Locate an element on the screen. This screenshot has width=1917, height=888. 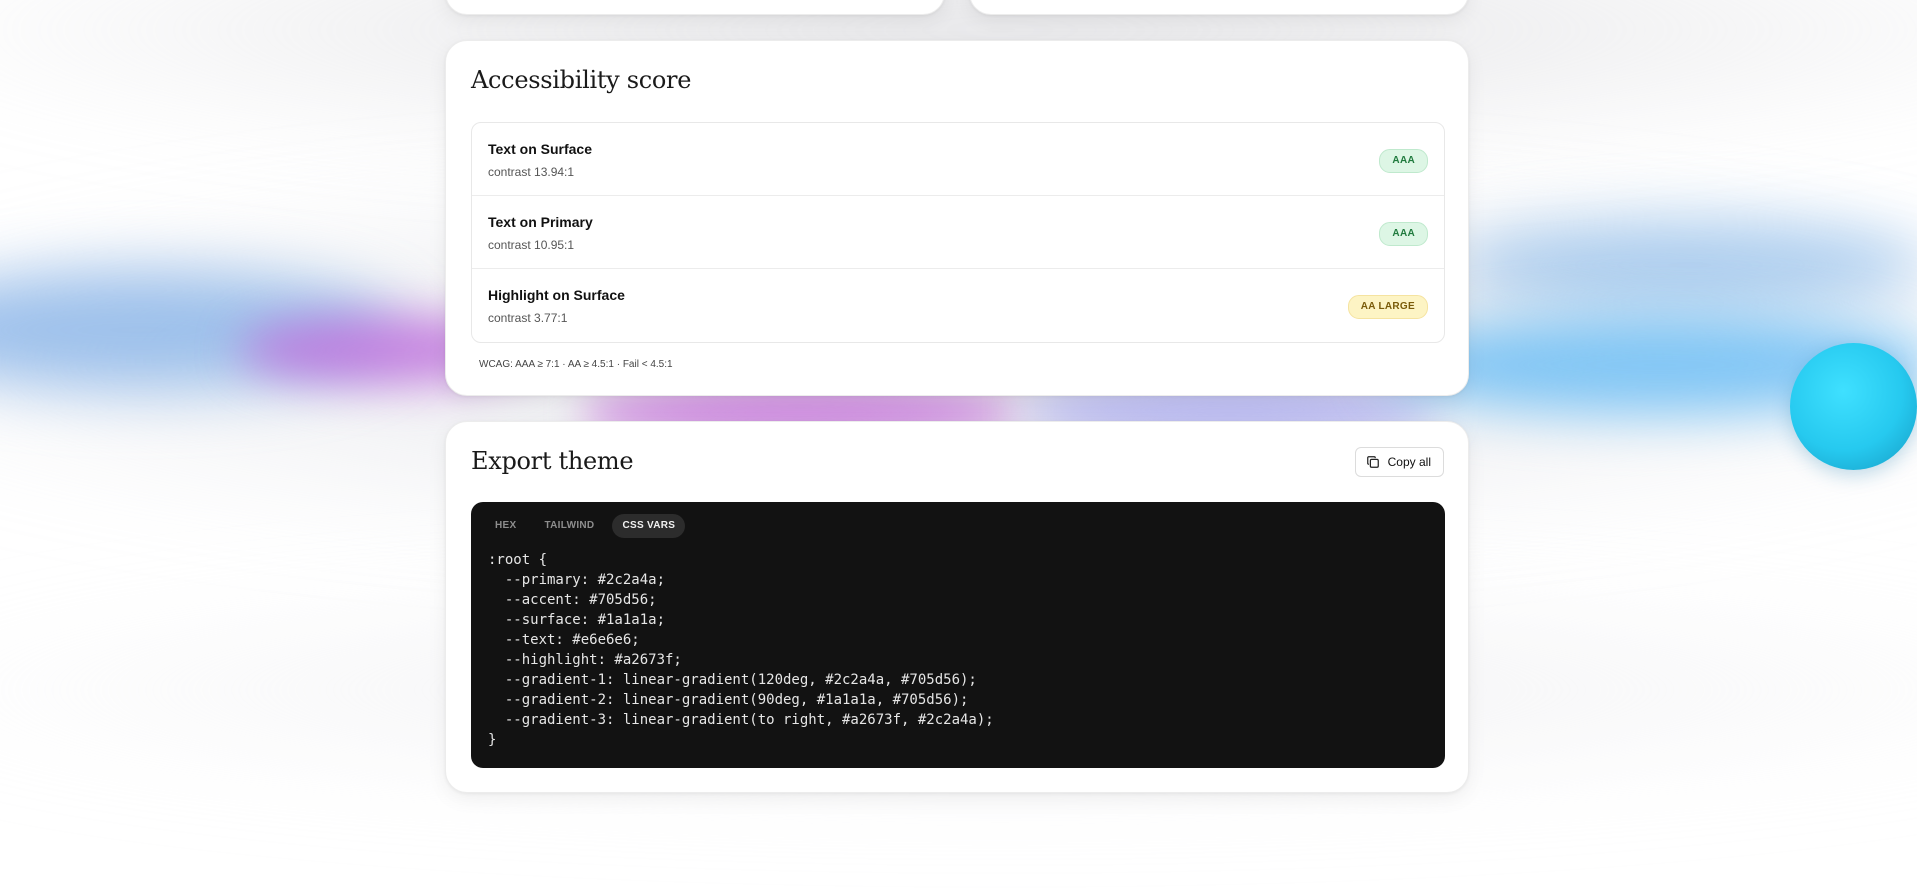
wcag-badge: AA LARGE is located at coordinates (1387, 307).